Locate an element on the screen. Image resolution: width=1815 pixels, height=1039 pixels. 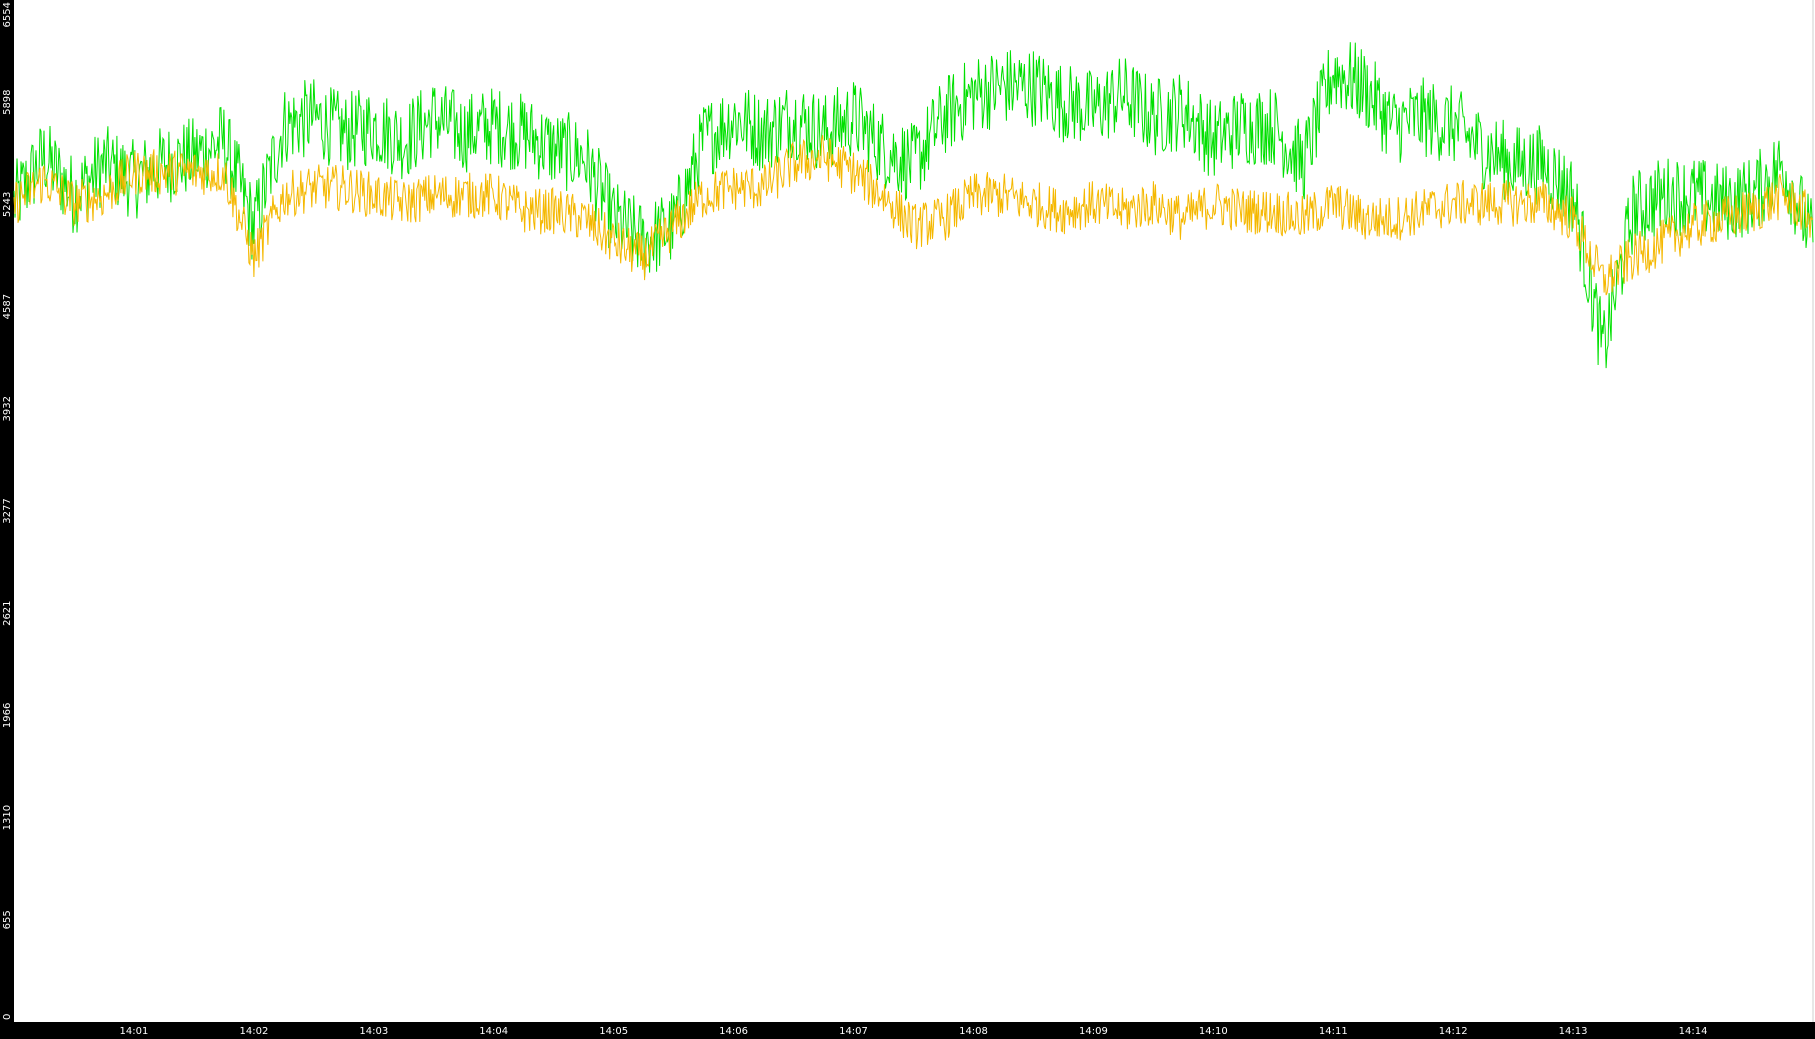
y-tick-label: 2621 is located at coordinates (7, 612).